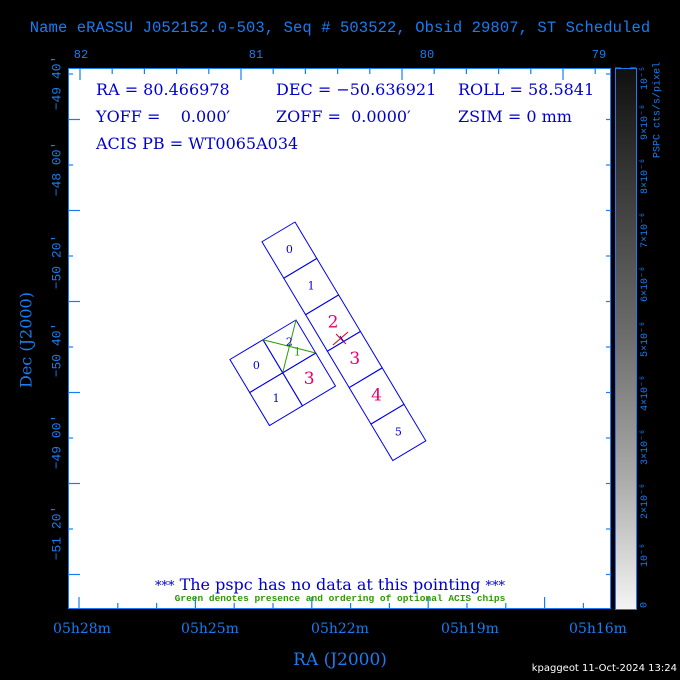  Describe the element at coordinates (645, 500) in the screenshot. I see `colorbar-label: 2×10⁻⁶` at that location.